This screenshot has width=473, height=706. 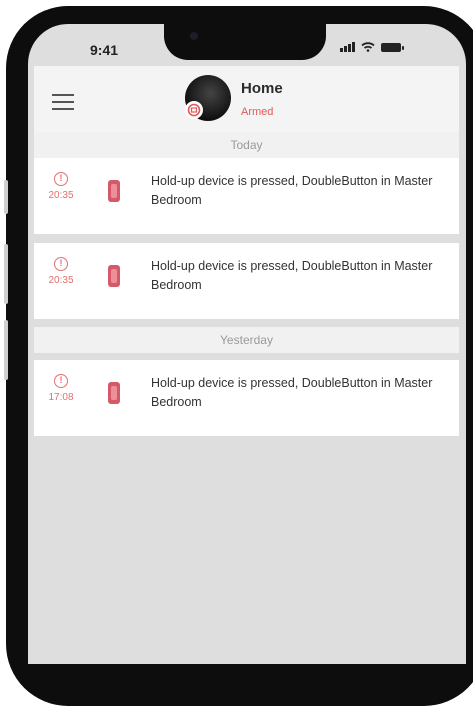 I want to click on event-time: 17:08, so click(x=61, y=397).